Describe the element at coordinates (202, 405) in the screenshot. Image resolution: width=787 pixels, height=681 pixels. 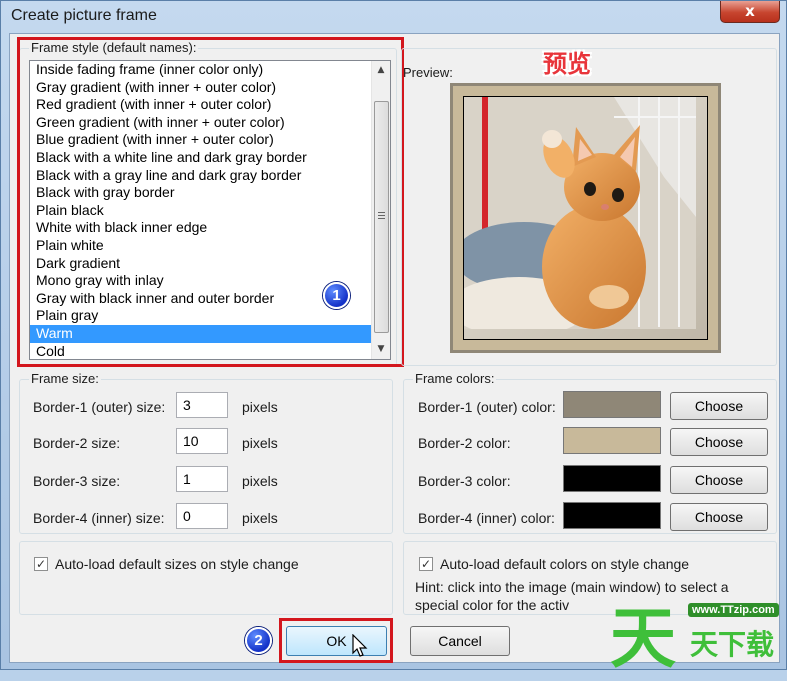
I see `border-1-size-input` at that location.